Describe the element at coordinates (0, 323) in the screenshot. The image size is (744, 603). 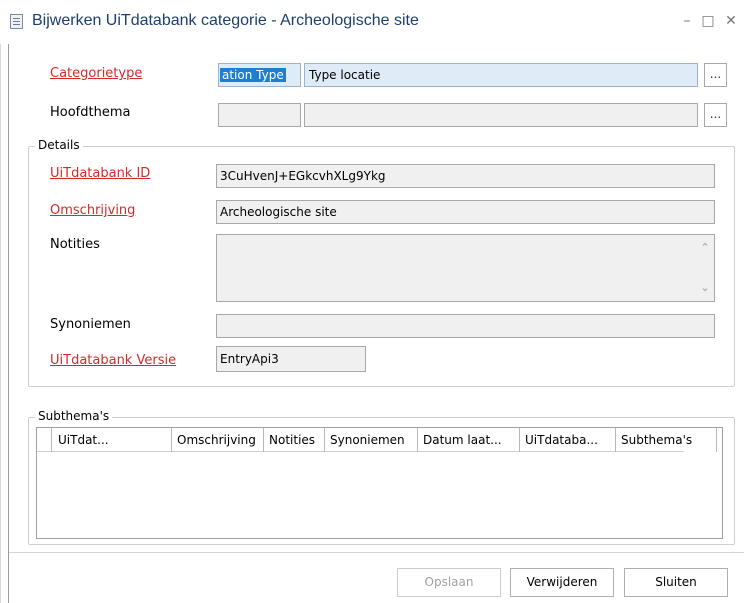
I see `window-border` at that location.